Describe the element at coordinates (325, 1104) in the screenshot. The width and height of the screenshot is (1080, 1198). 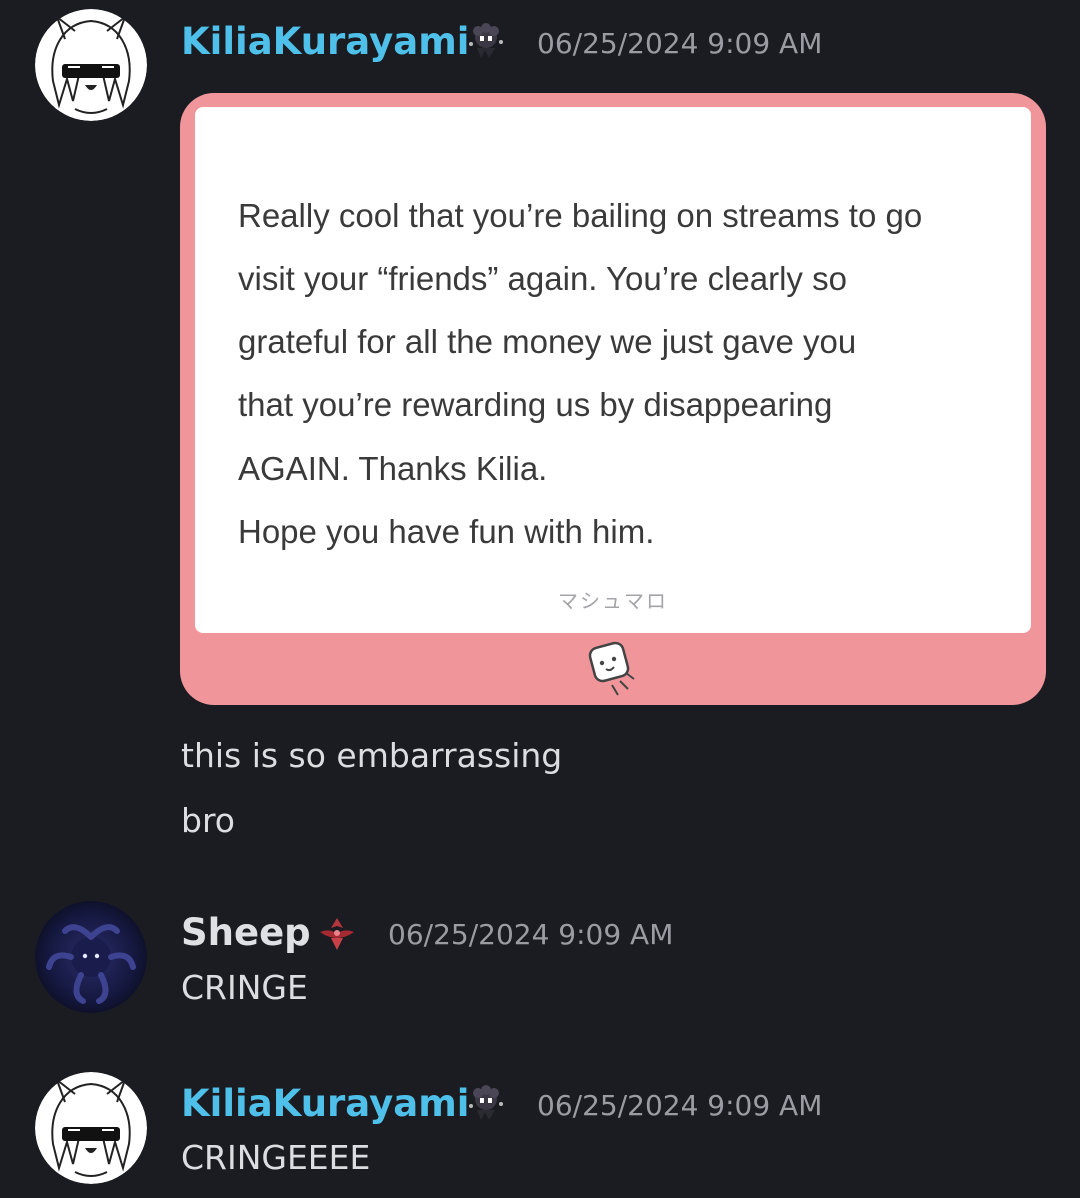
I see `username: KiliaKurayami` at that location.